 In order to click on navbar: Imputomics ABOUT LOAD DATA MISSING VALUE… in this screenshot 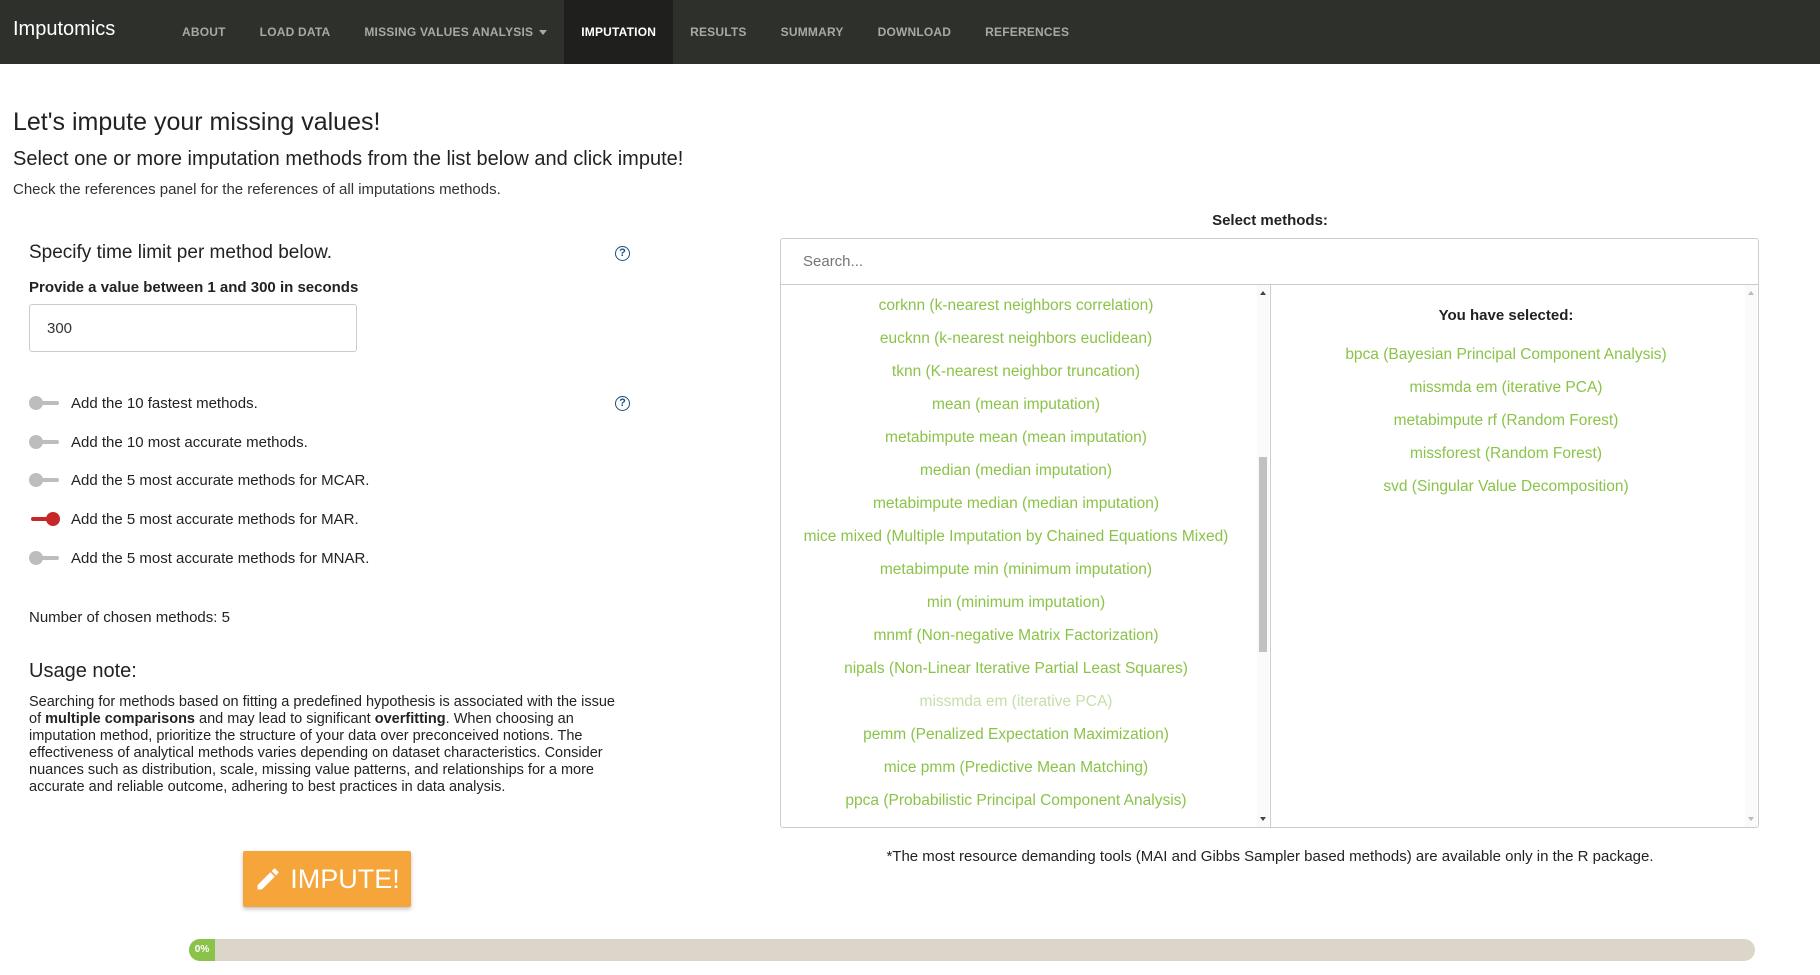, I will do `click(910, 32)`.